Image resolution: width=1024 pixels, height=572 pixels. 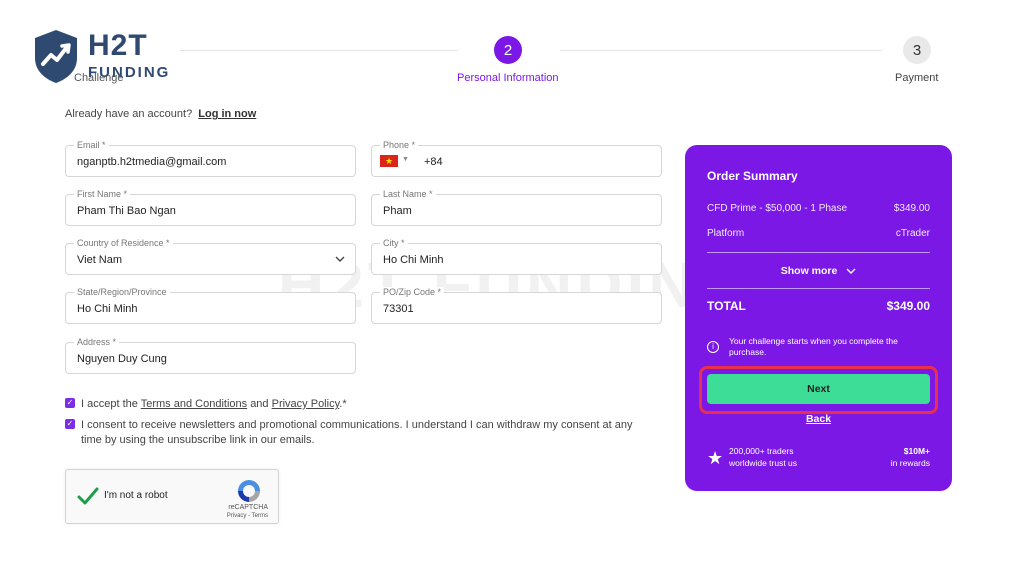 I want to click on phone-field: Phone * ★ ▼ +84, so click(x=516, y=158).